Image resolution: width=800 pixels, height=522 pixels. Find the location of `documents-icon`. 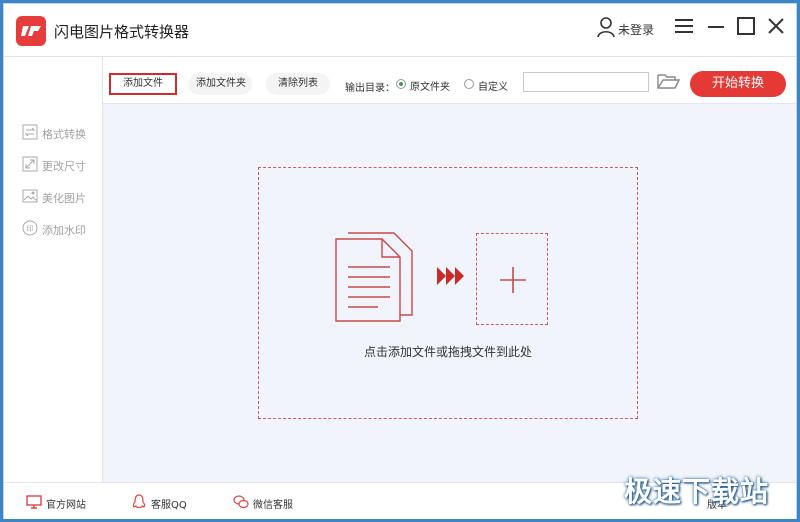

documents-icon is located at coordinates (374, 277).